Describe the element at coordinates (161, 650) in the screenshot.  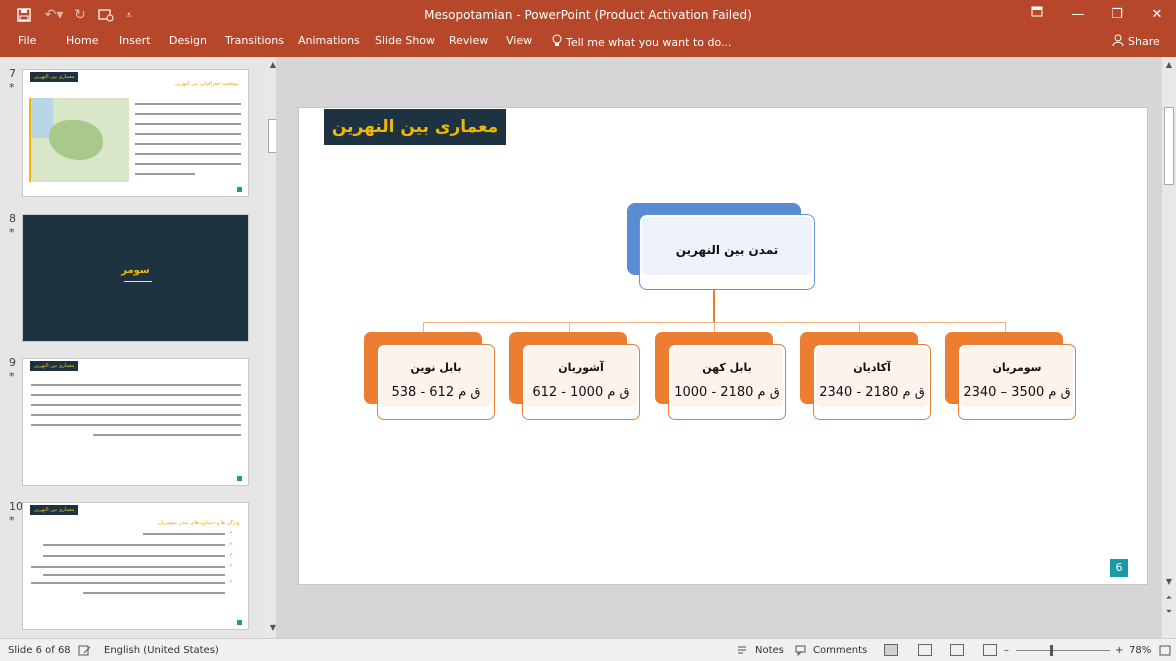
I see `language-indicator: English (United States)` at that location.